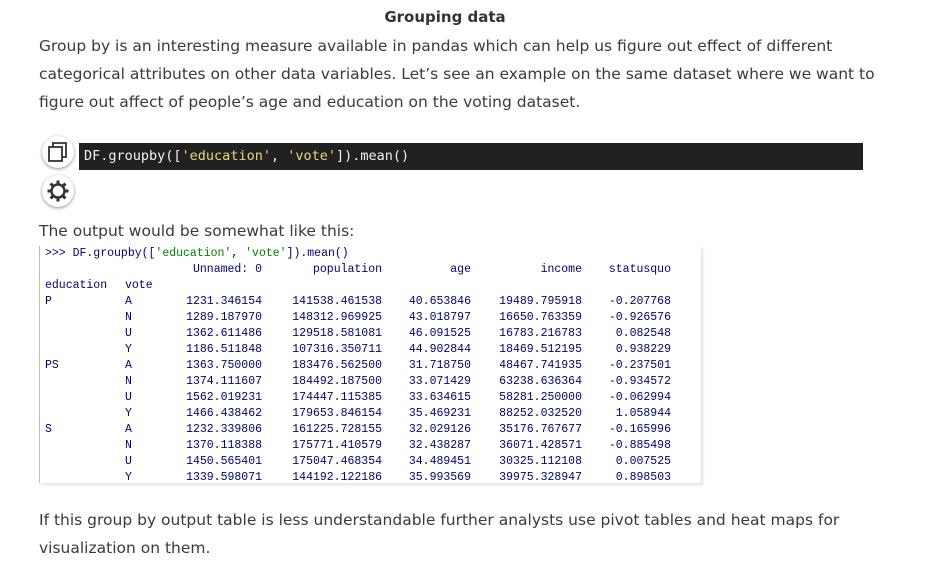  What do you see at coordinates (639, 445) in the screenshot?
I see `table-cell: -0.885498` at bounding box center [639, 445].